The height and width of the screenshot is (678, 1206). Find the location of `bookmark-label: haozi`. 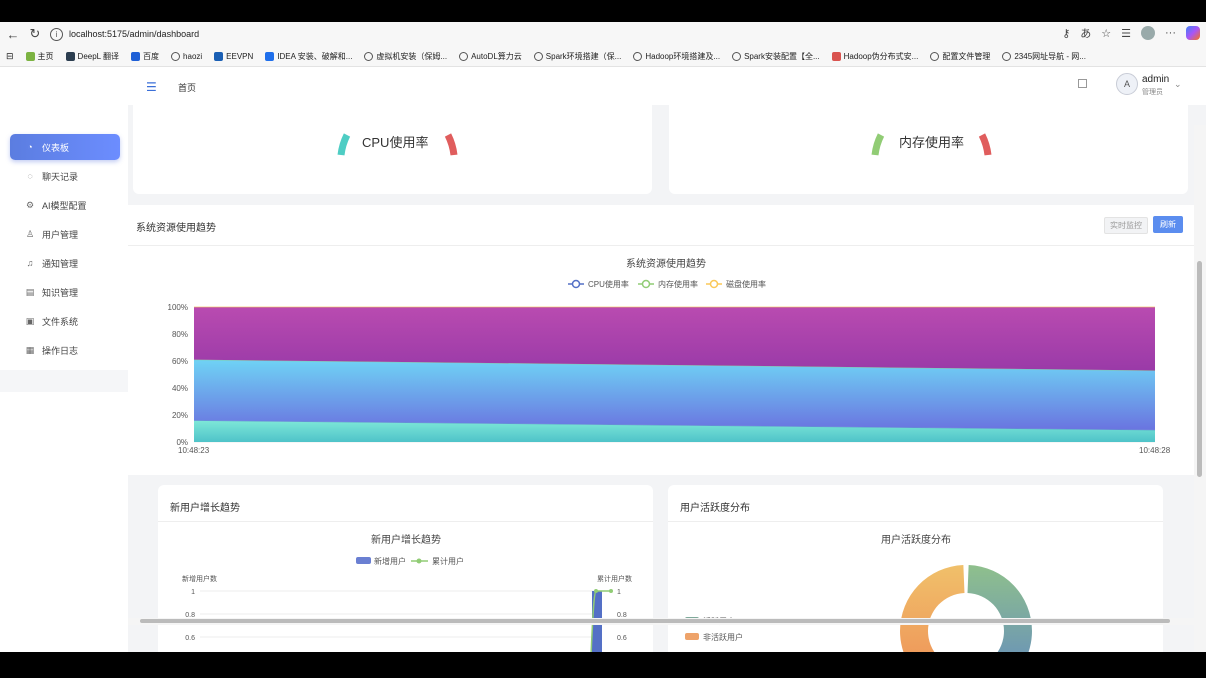

bookmark-label: haozi is located at coordinates (193, 56).